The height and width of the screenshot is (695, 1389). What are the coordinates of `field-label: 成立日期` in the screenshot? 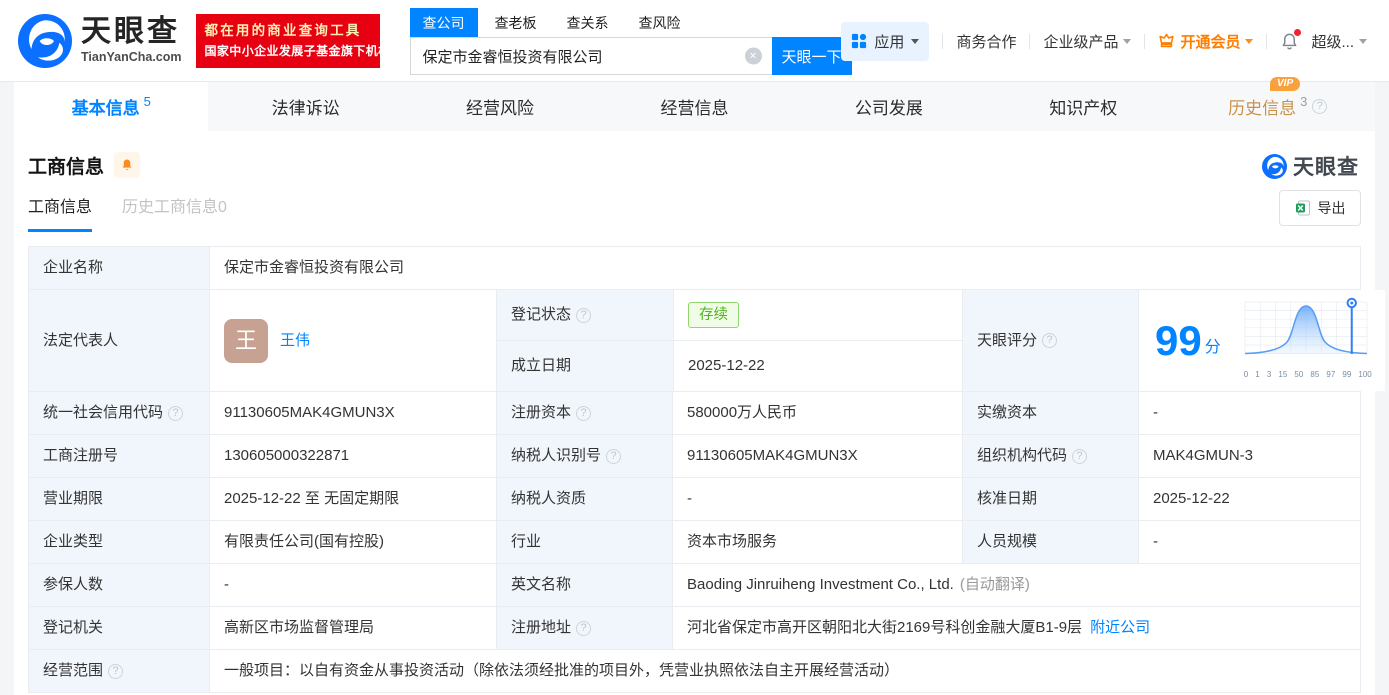 It's located at (585, 366).